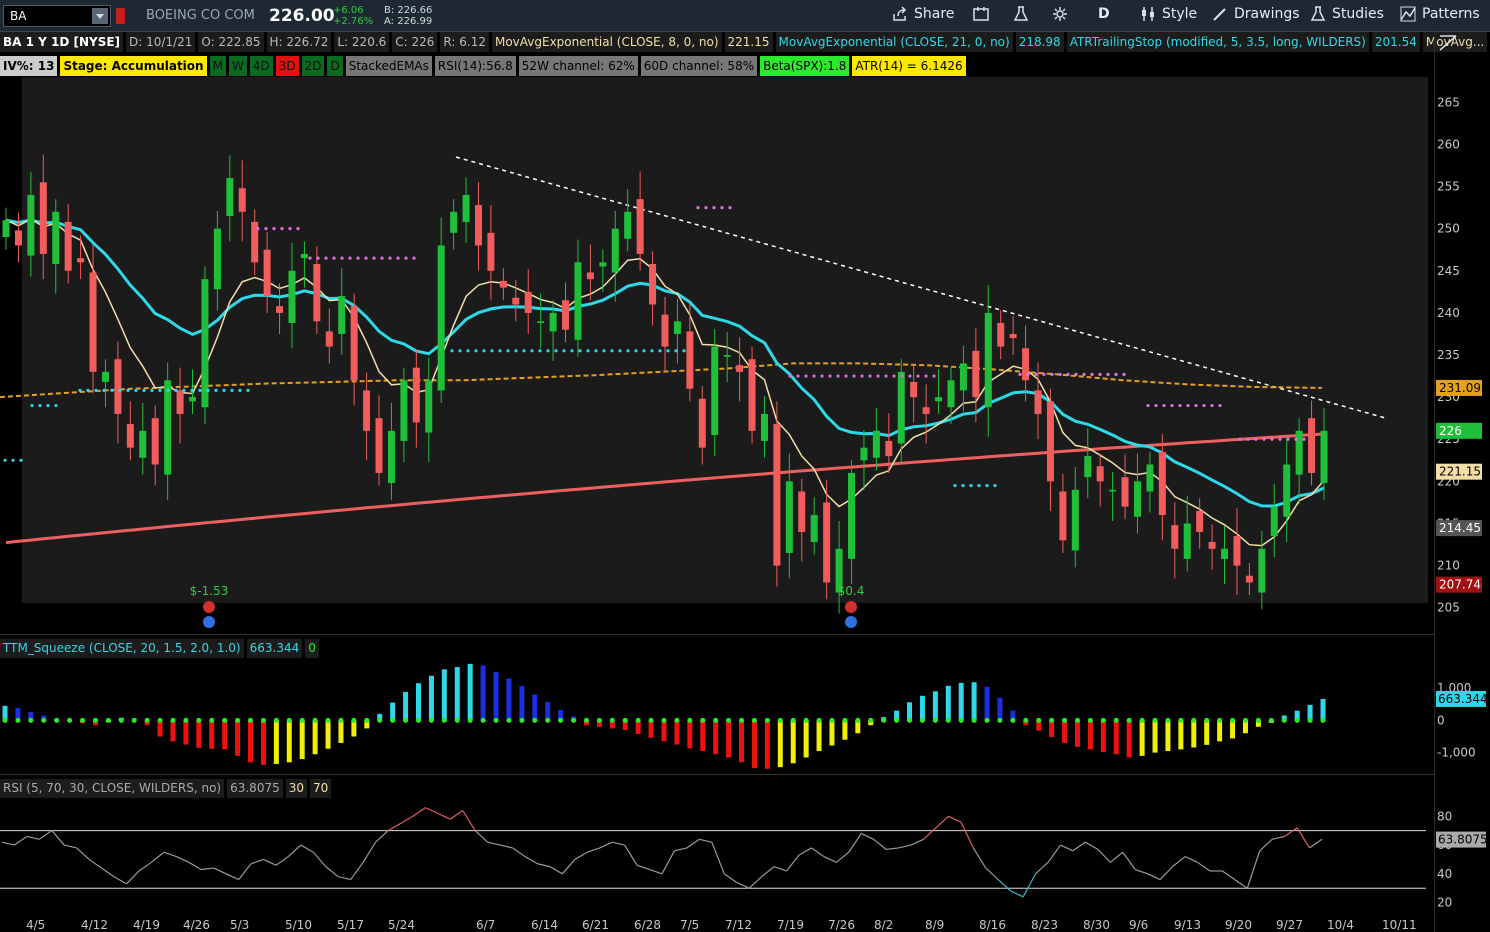 This screenshot has height=932, width=1490. What do you see at coordinates (100, 16) in the screenshot?
I see `chevron-down-icon` at bounding box center [100, 16].